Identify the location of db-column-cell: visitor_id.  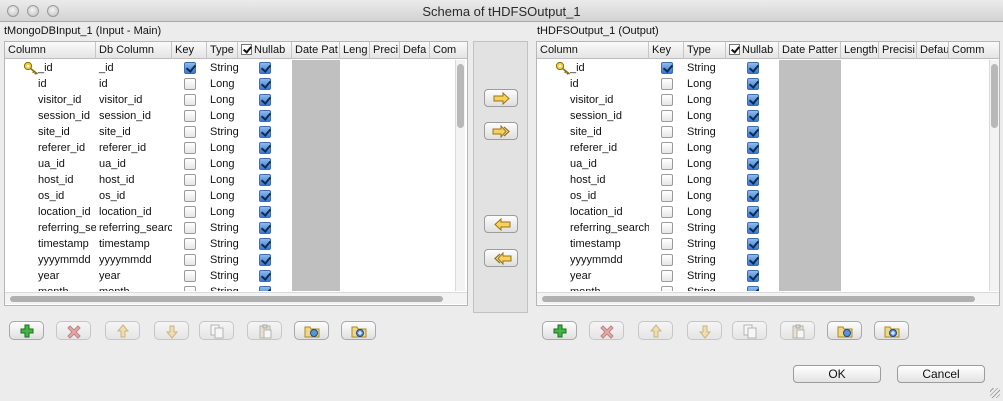
(134, 100).